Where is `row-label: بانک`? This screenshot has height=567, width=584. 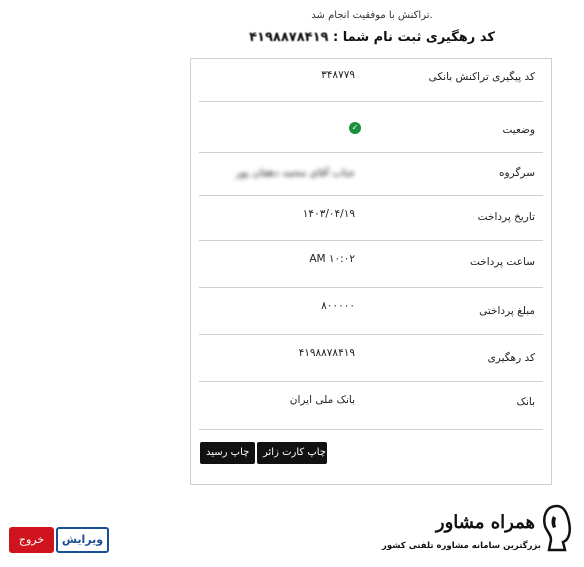 row-label: بانک is located at coordinates (525, 402).